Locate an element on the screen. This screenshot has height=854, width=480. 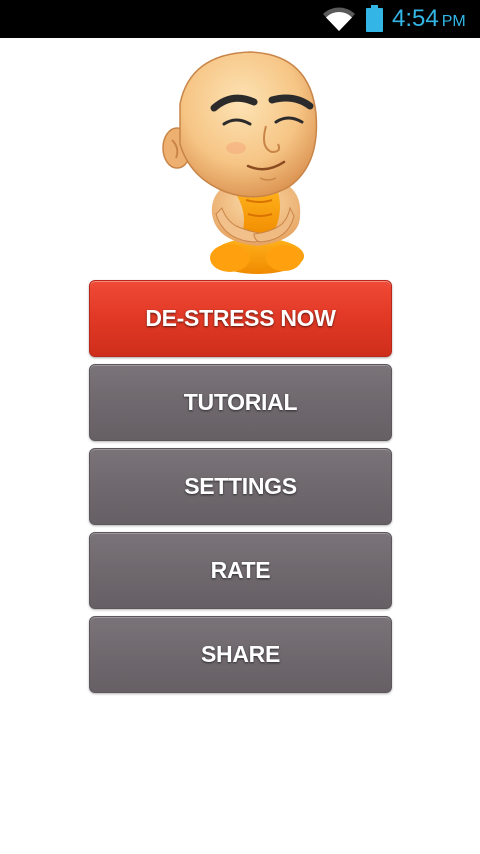
share-label: SHARE is located at coordinates (240, 654).